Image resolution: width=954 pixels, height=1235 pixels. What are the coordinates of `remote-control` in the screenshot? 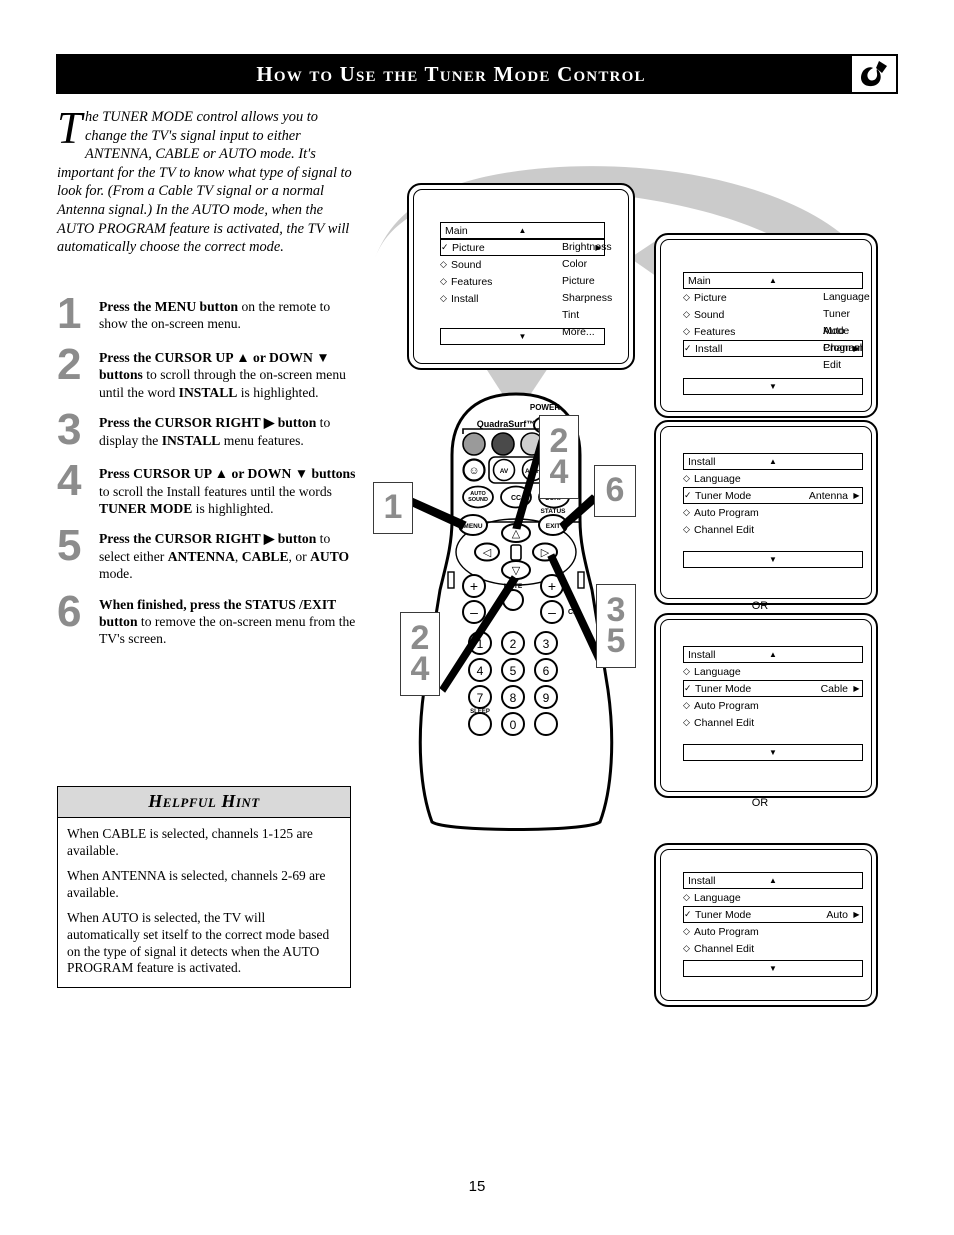 It's located at (516, 611).